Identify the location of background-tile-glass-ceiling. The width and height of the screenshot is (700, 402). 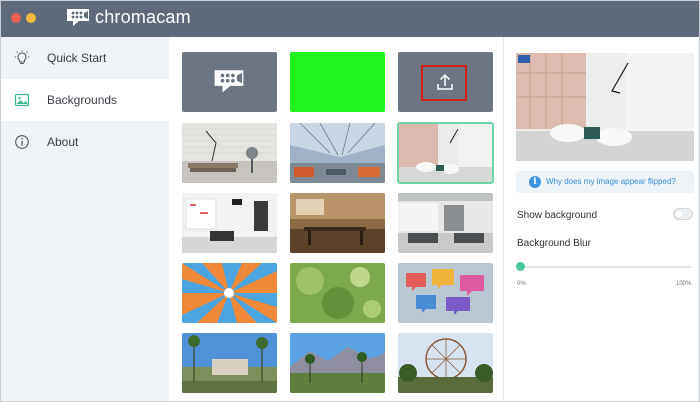
(337, 153).